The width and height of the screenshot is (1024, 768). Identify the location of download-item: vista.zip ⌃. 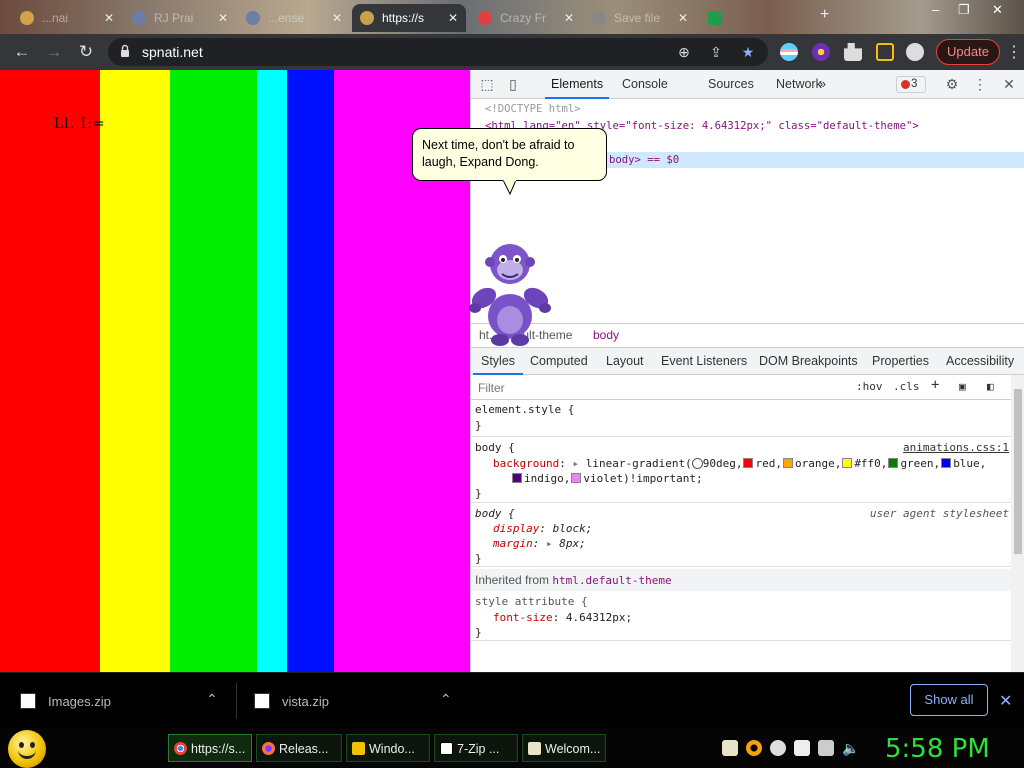
(352, 701).